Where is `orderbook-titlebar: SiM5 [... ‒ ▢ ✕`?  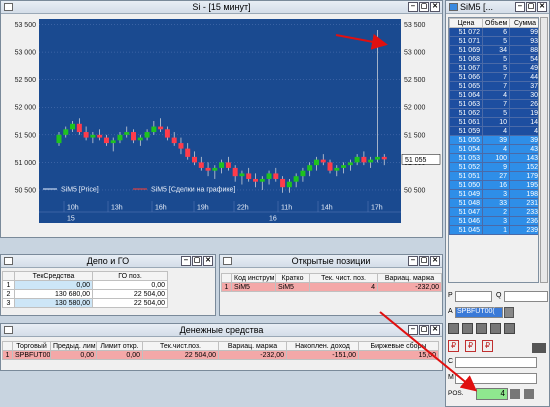
orderbook-titlebar: SiM5 [... ‒ ▢ ✕ is located at coordinates (497, 7).